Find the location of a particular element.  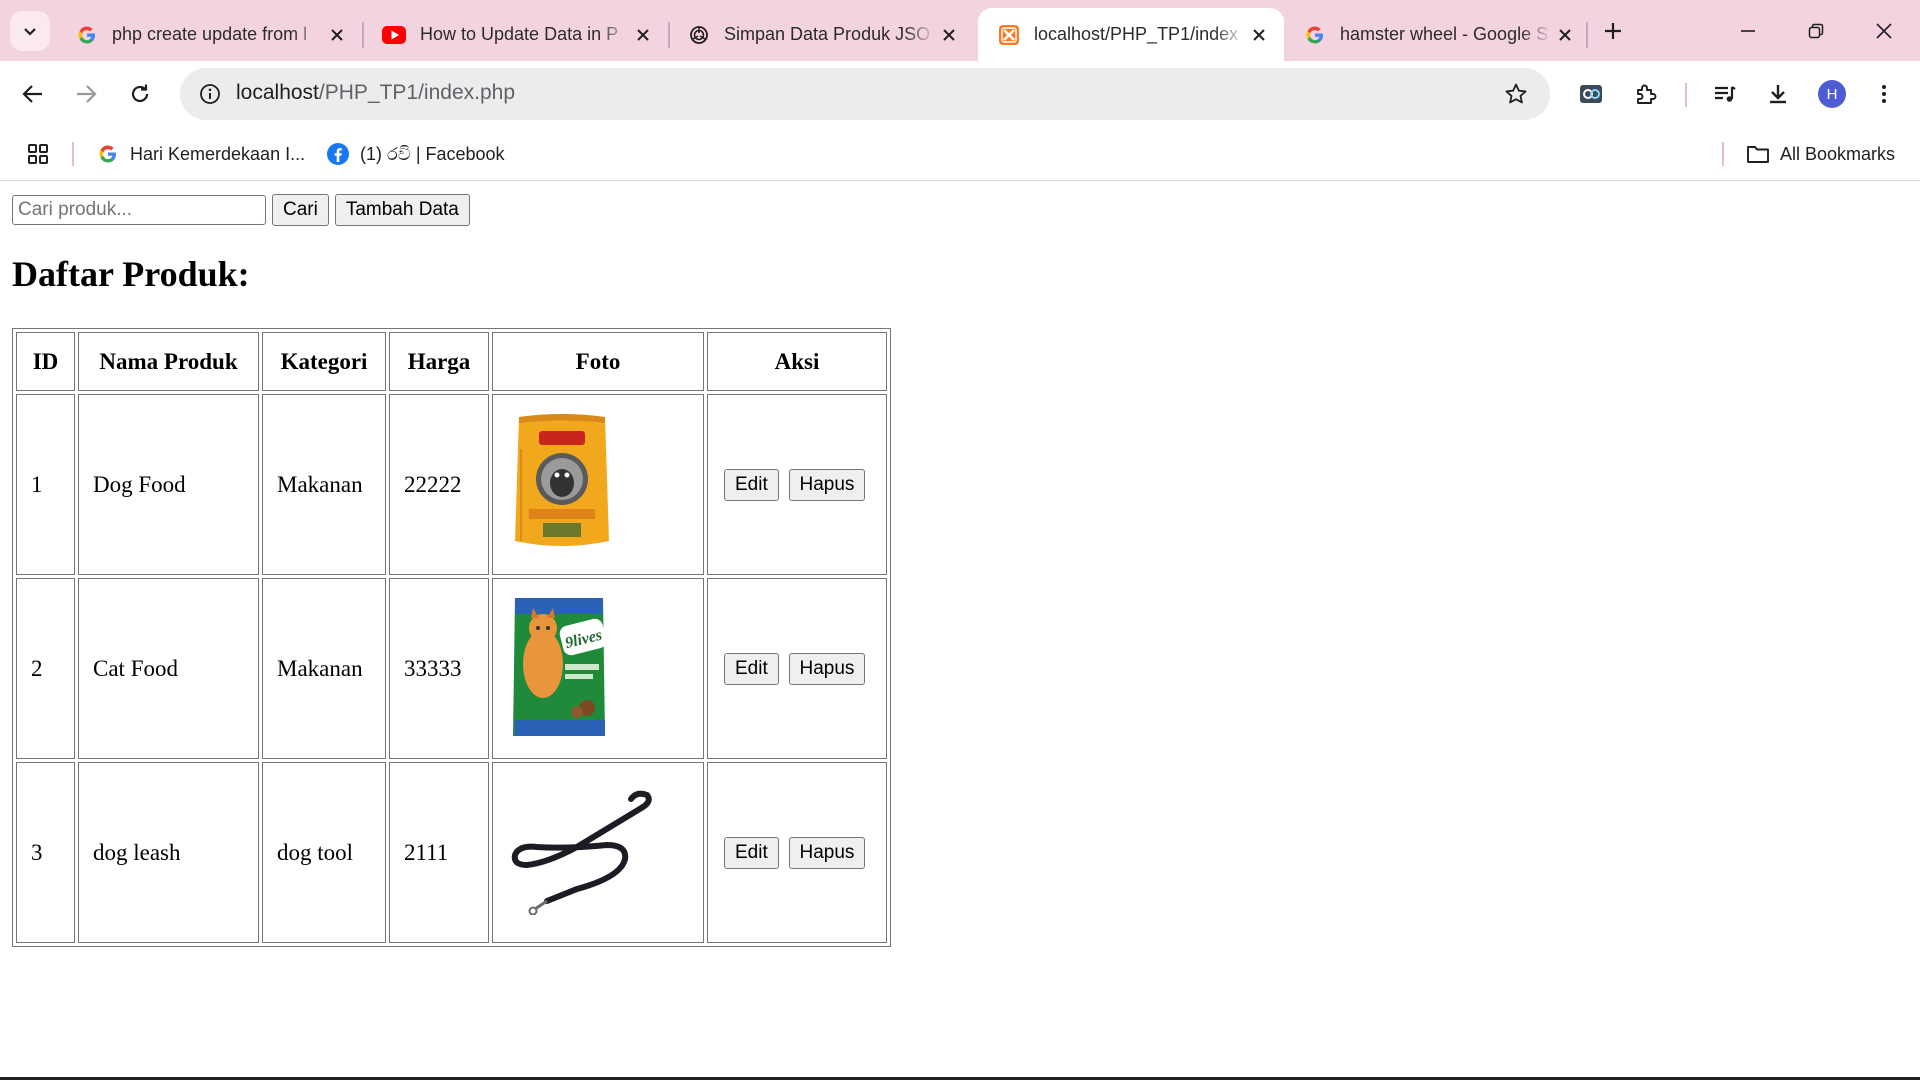

youtube-icon is located at coordinates (394, 34).